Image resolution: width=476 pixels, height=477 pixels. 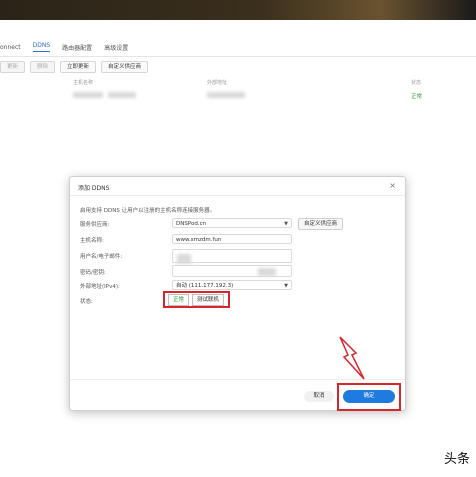 I want to click on provider-label: 服务供应商:, so click(x=95, y=225).